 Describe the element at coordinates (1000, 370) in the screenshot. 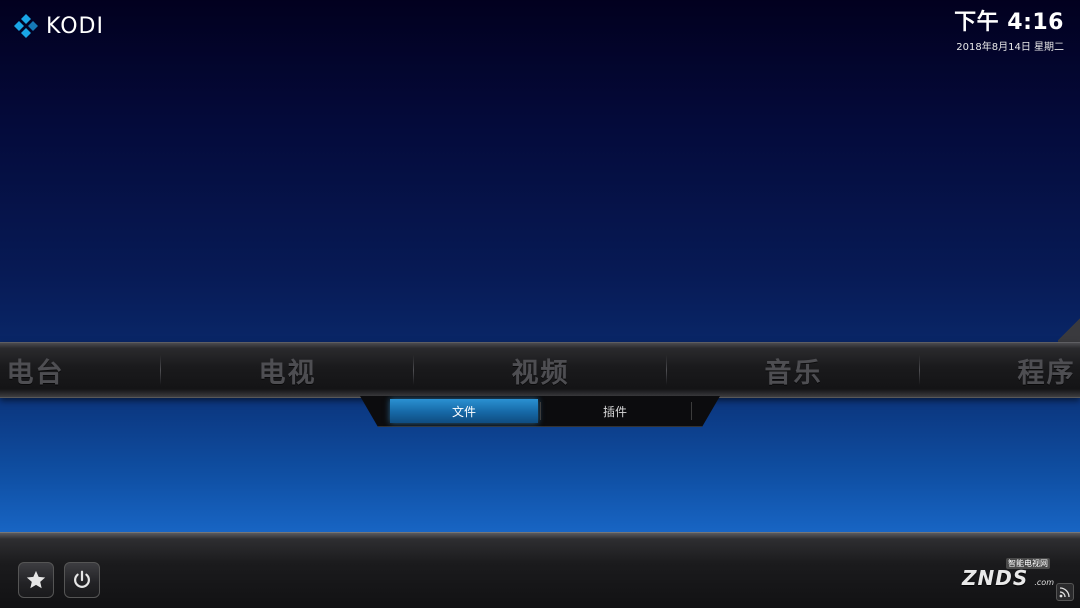

I see `menu-item-programs: 程序` at that location.